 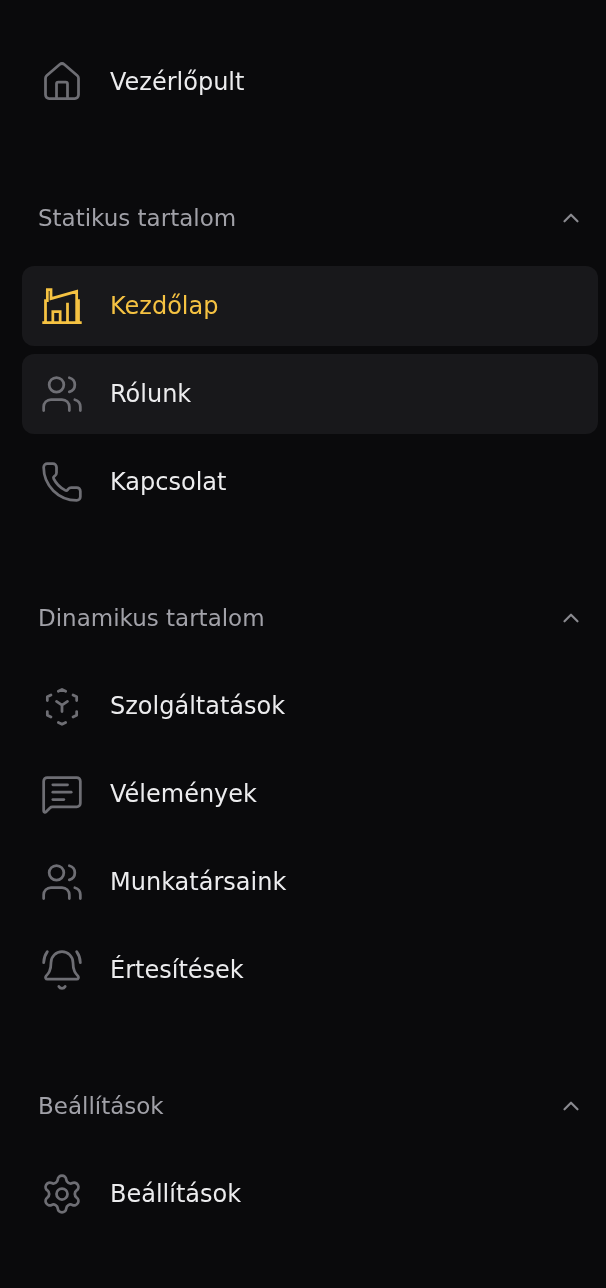 I want to click on section-header: Dinamikus tartalom, so click(x=311, y=618).